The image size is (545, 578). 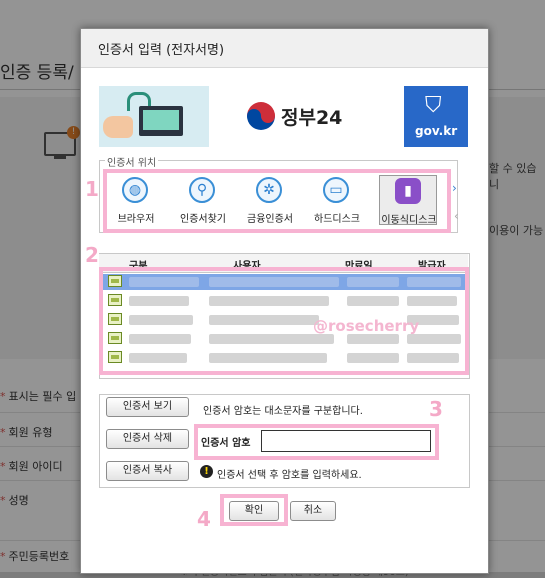 What do you see at coordinates (161, 120) in the screenshot?
I see `computer-screen-icon` at bounding box center [161, 120].